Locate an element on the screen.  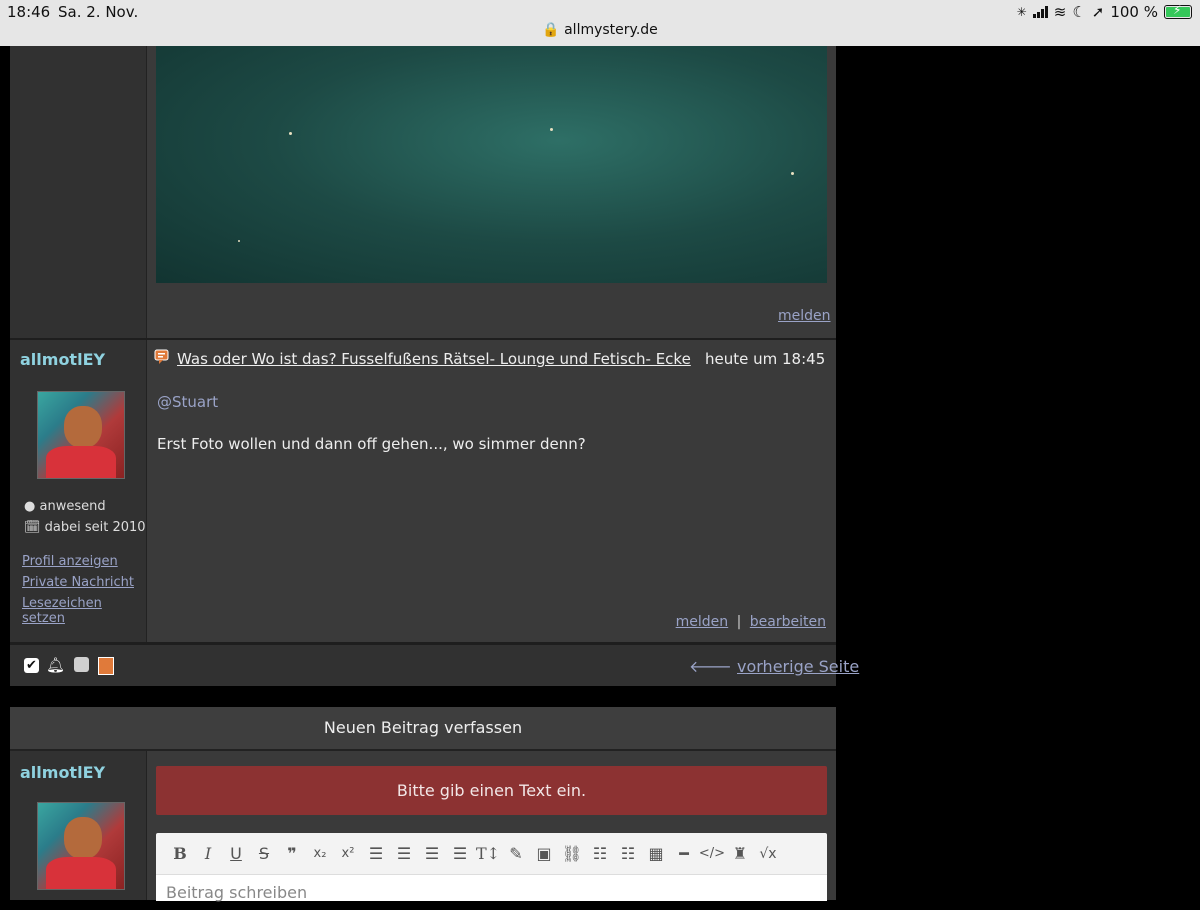
text-size-icon: T↕ is located at coordinates (488, 853).